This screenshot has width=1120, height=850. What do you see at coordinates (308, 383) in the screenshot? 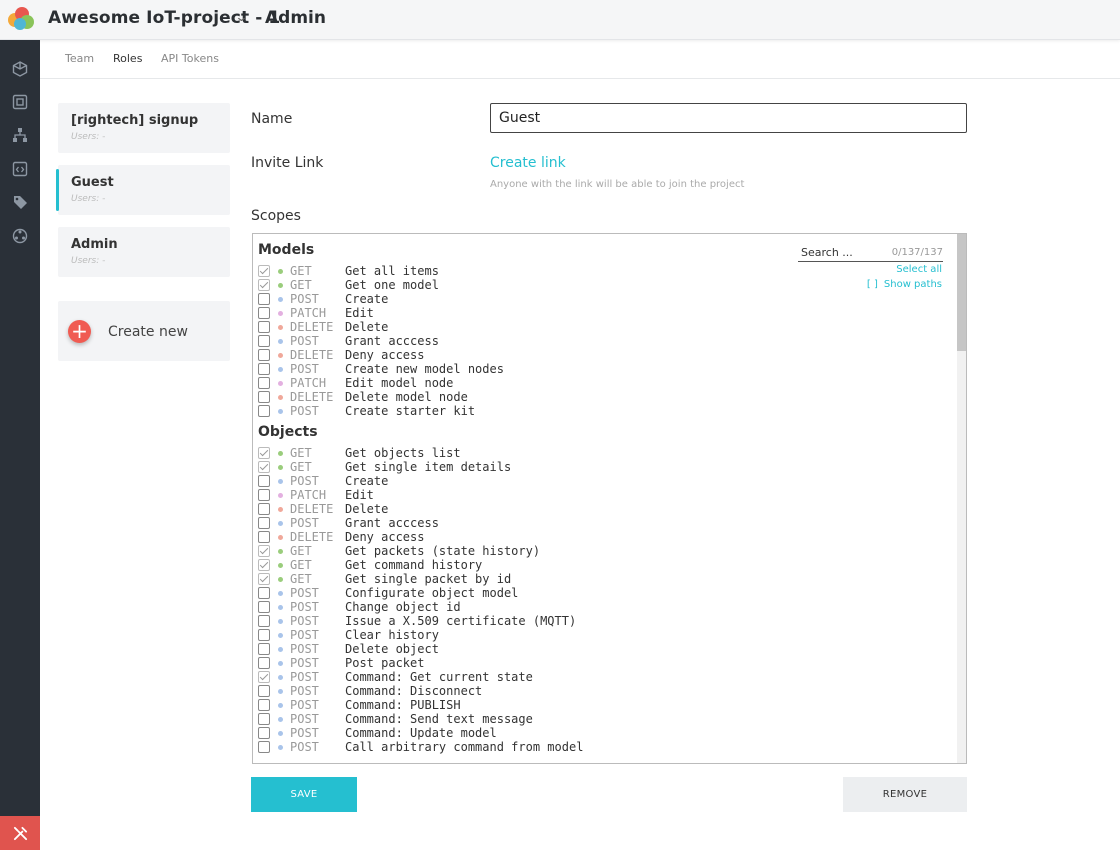
I see `http-method: PATCH` at bounding box center [308, 383].